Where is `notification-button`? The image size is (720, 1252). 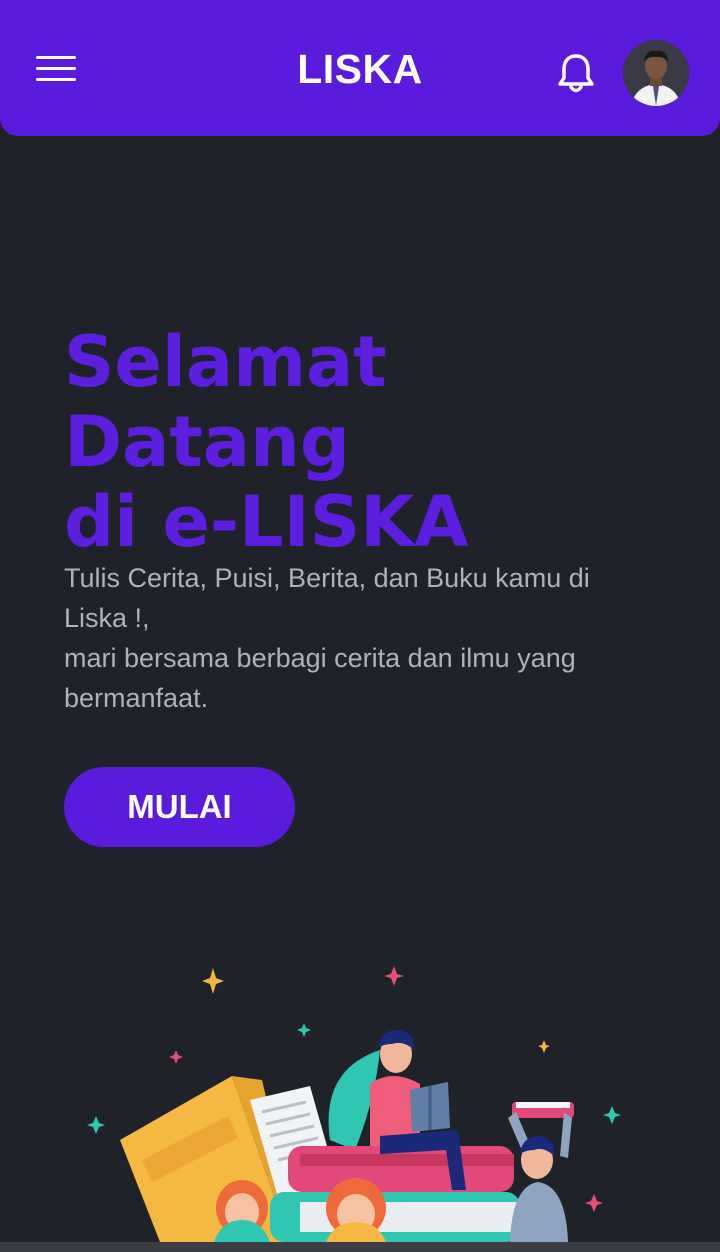 notification-button is located at coordinates (576, 73).